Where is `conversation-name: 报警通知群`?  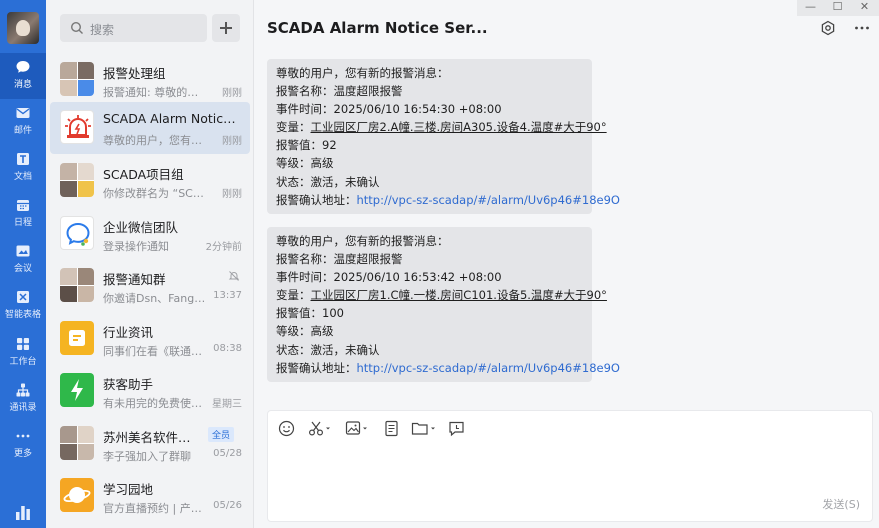
conversation-name: 报警通知群 is located at coordinates (134, 279).